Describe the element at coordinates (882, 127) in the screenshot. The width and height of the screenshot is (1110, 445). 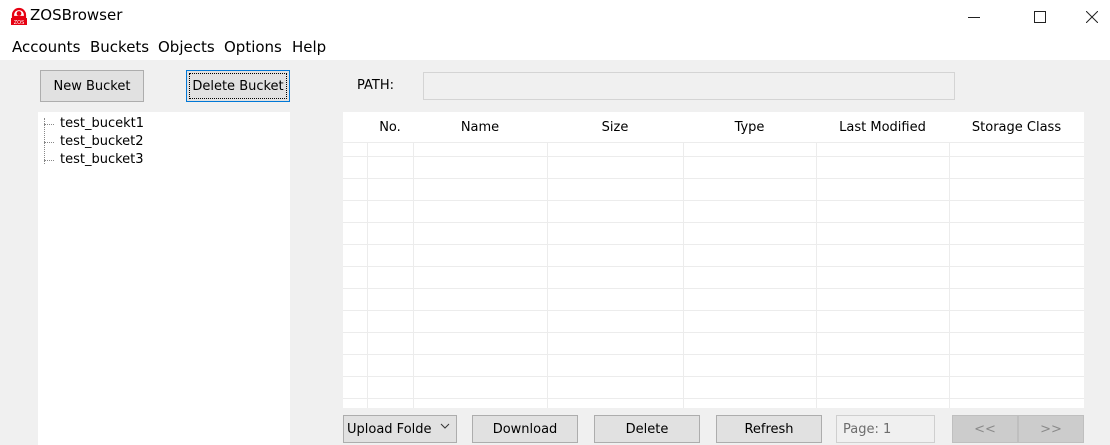
I see `column-header-last-modified: Last Modified` at that location.